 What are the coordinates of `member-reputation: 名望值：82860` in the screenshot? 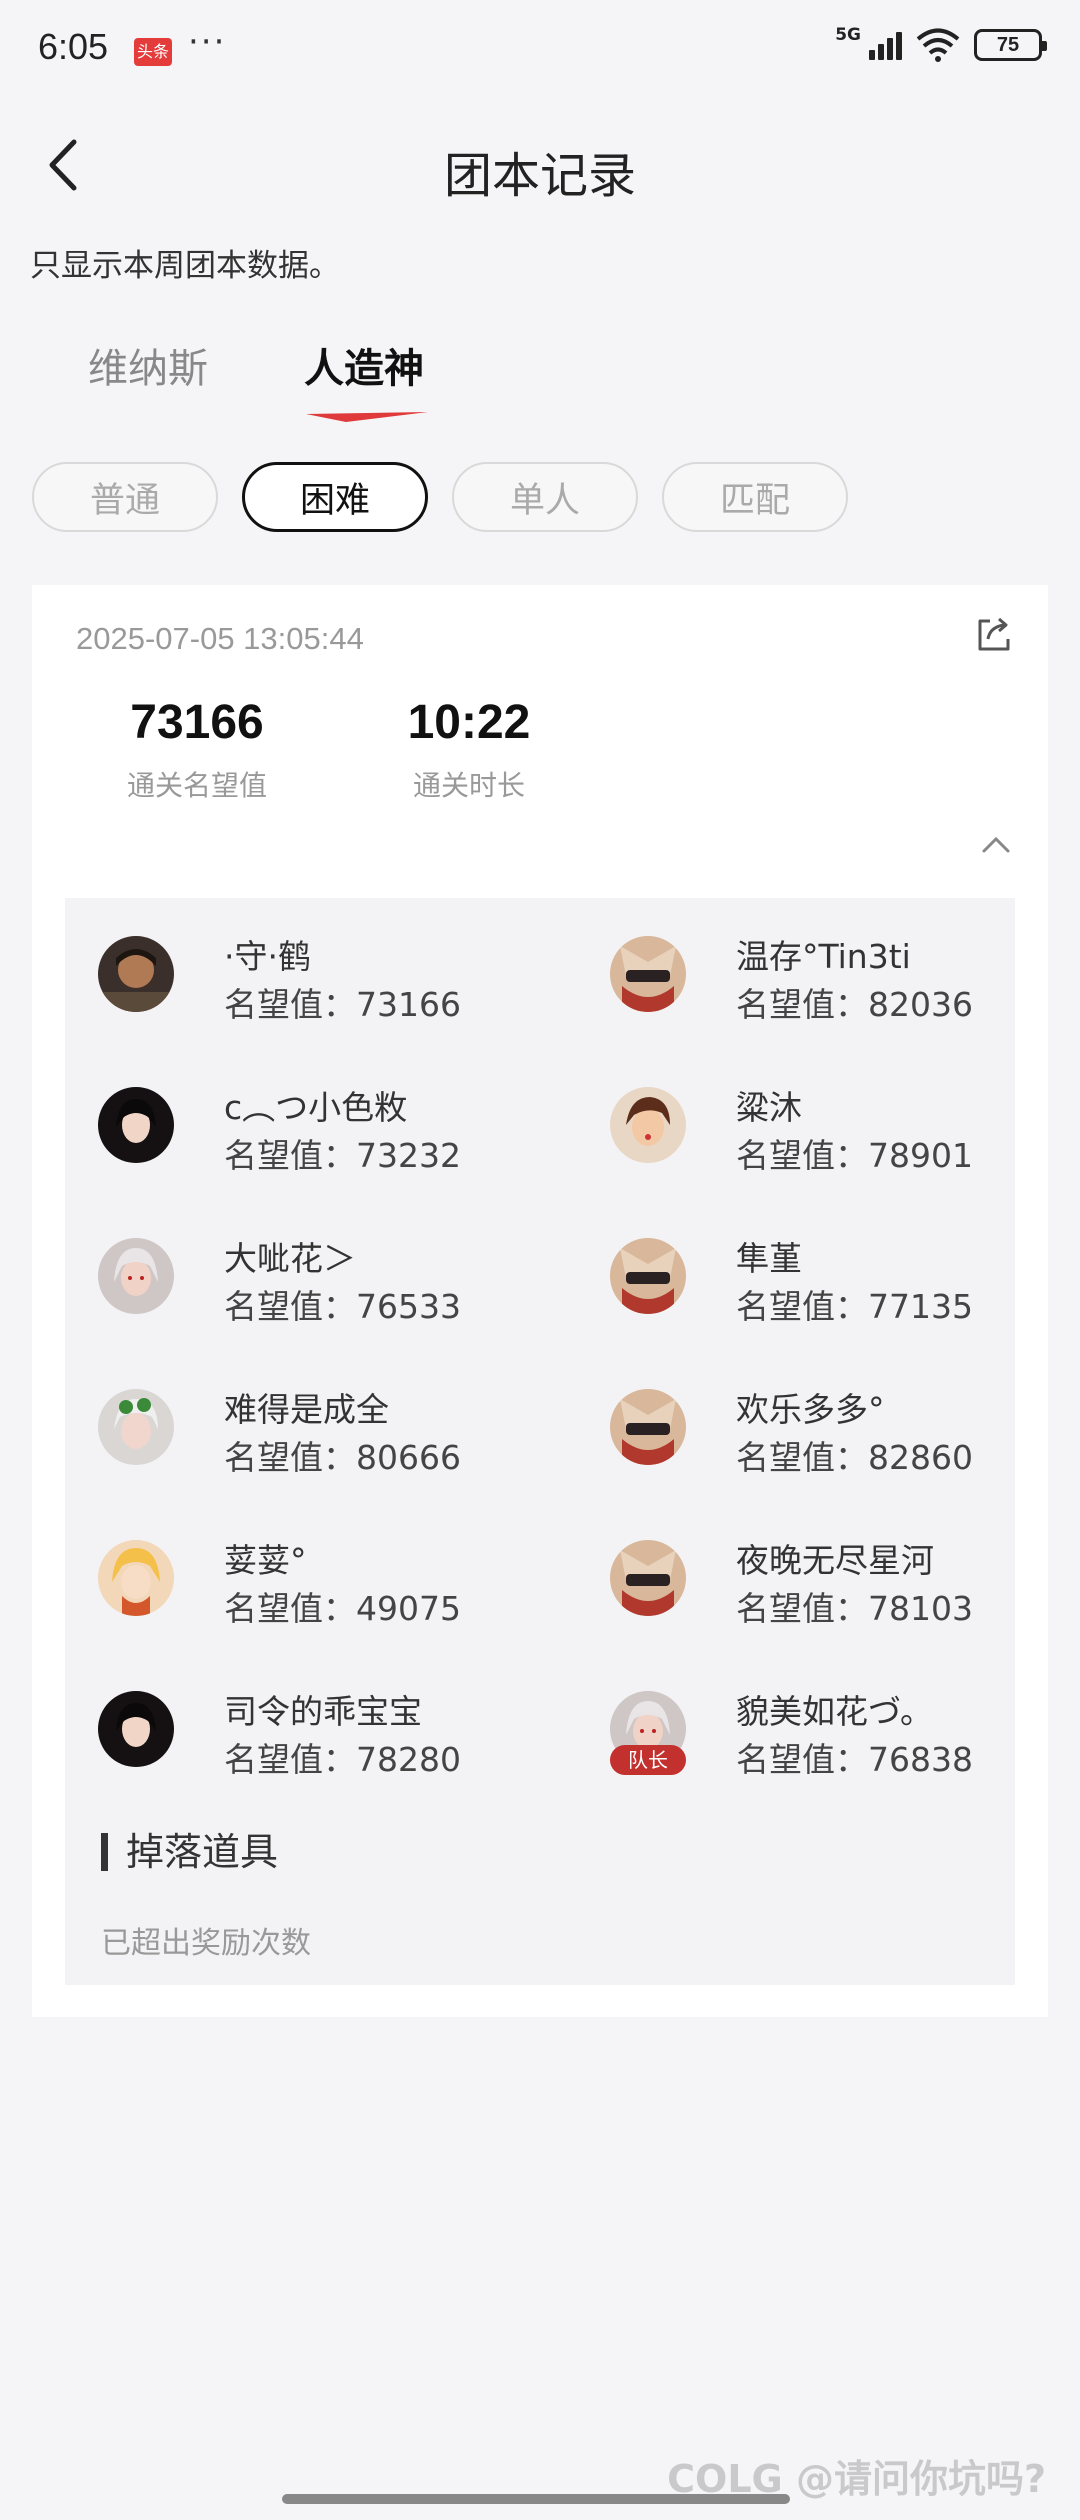 It's located at (854, 1457).